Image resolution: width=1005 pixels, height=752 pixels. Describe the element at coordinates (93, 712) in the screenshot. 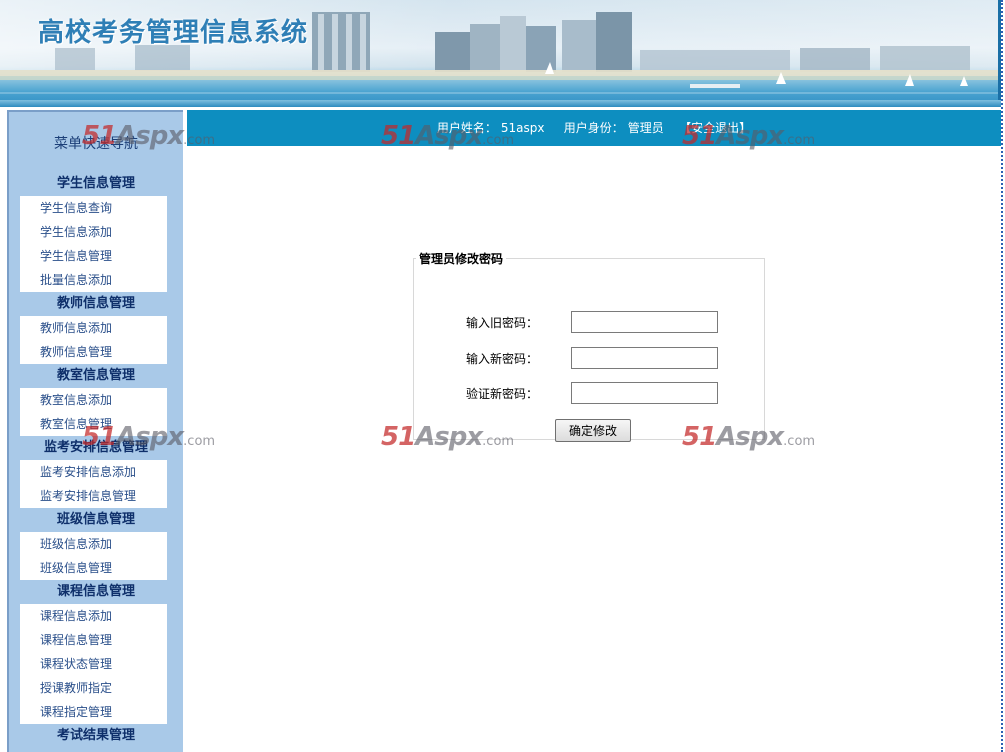

I see `sidebar-item: 课程指定管理` at that location.